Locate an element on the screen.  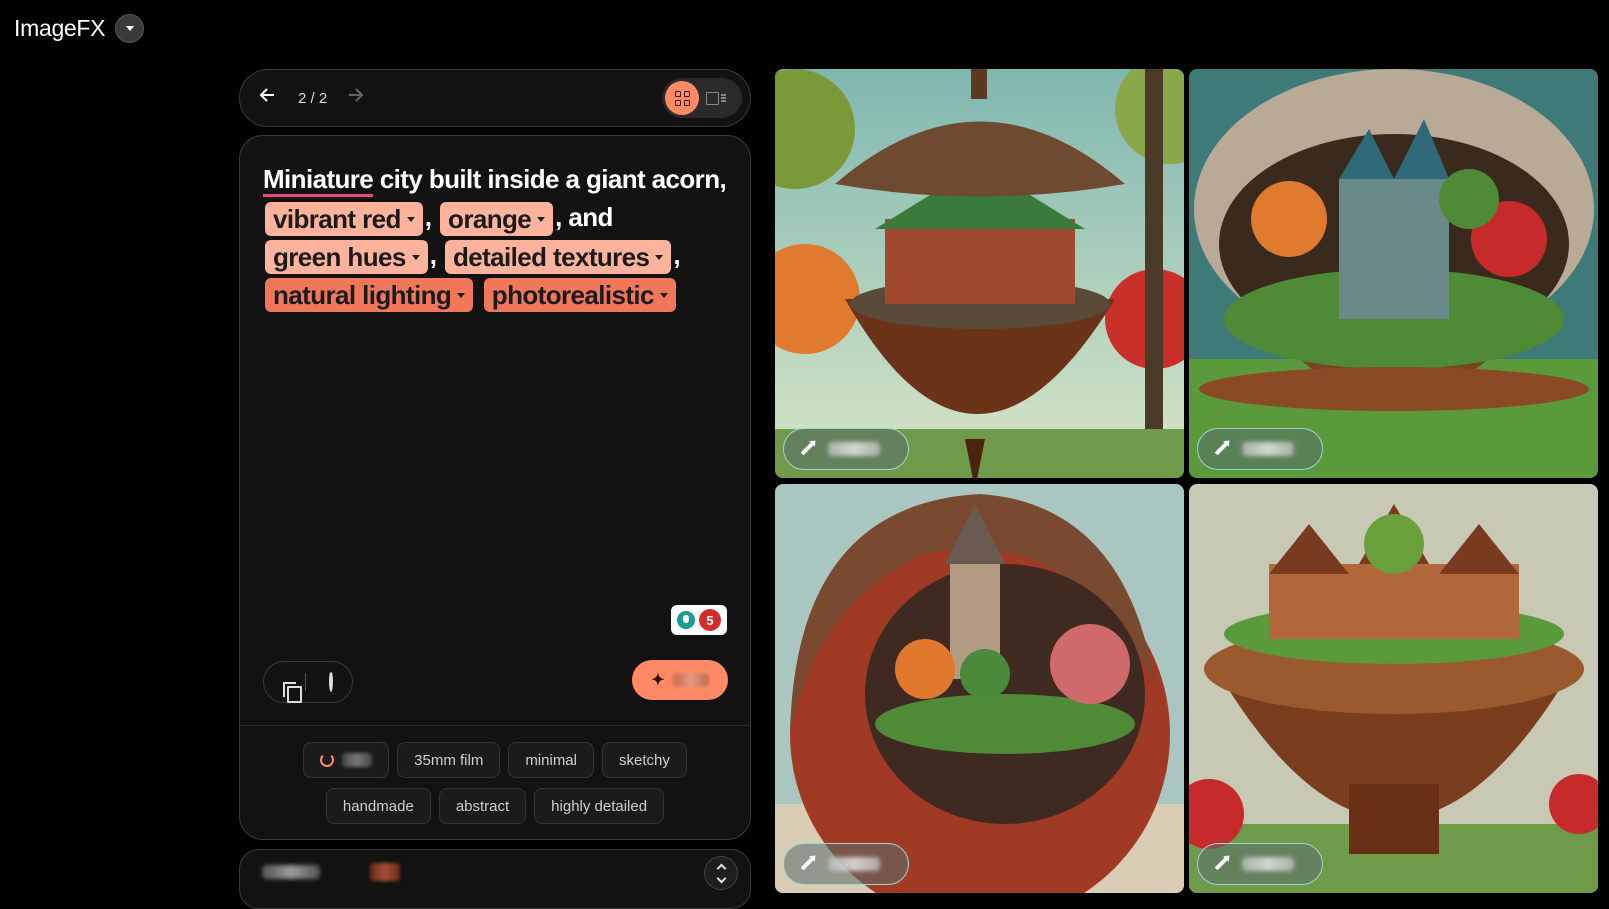
prompt-chip-detailed-textures: detailed textures is located at coordinates (558, 257).